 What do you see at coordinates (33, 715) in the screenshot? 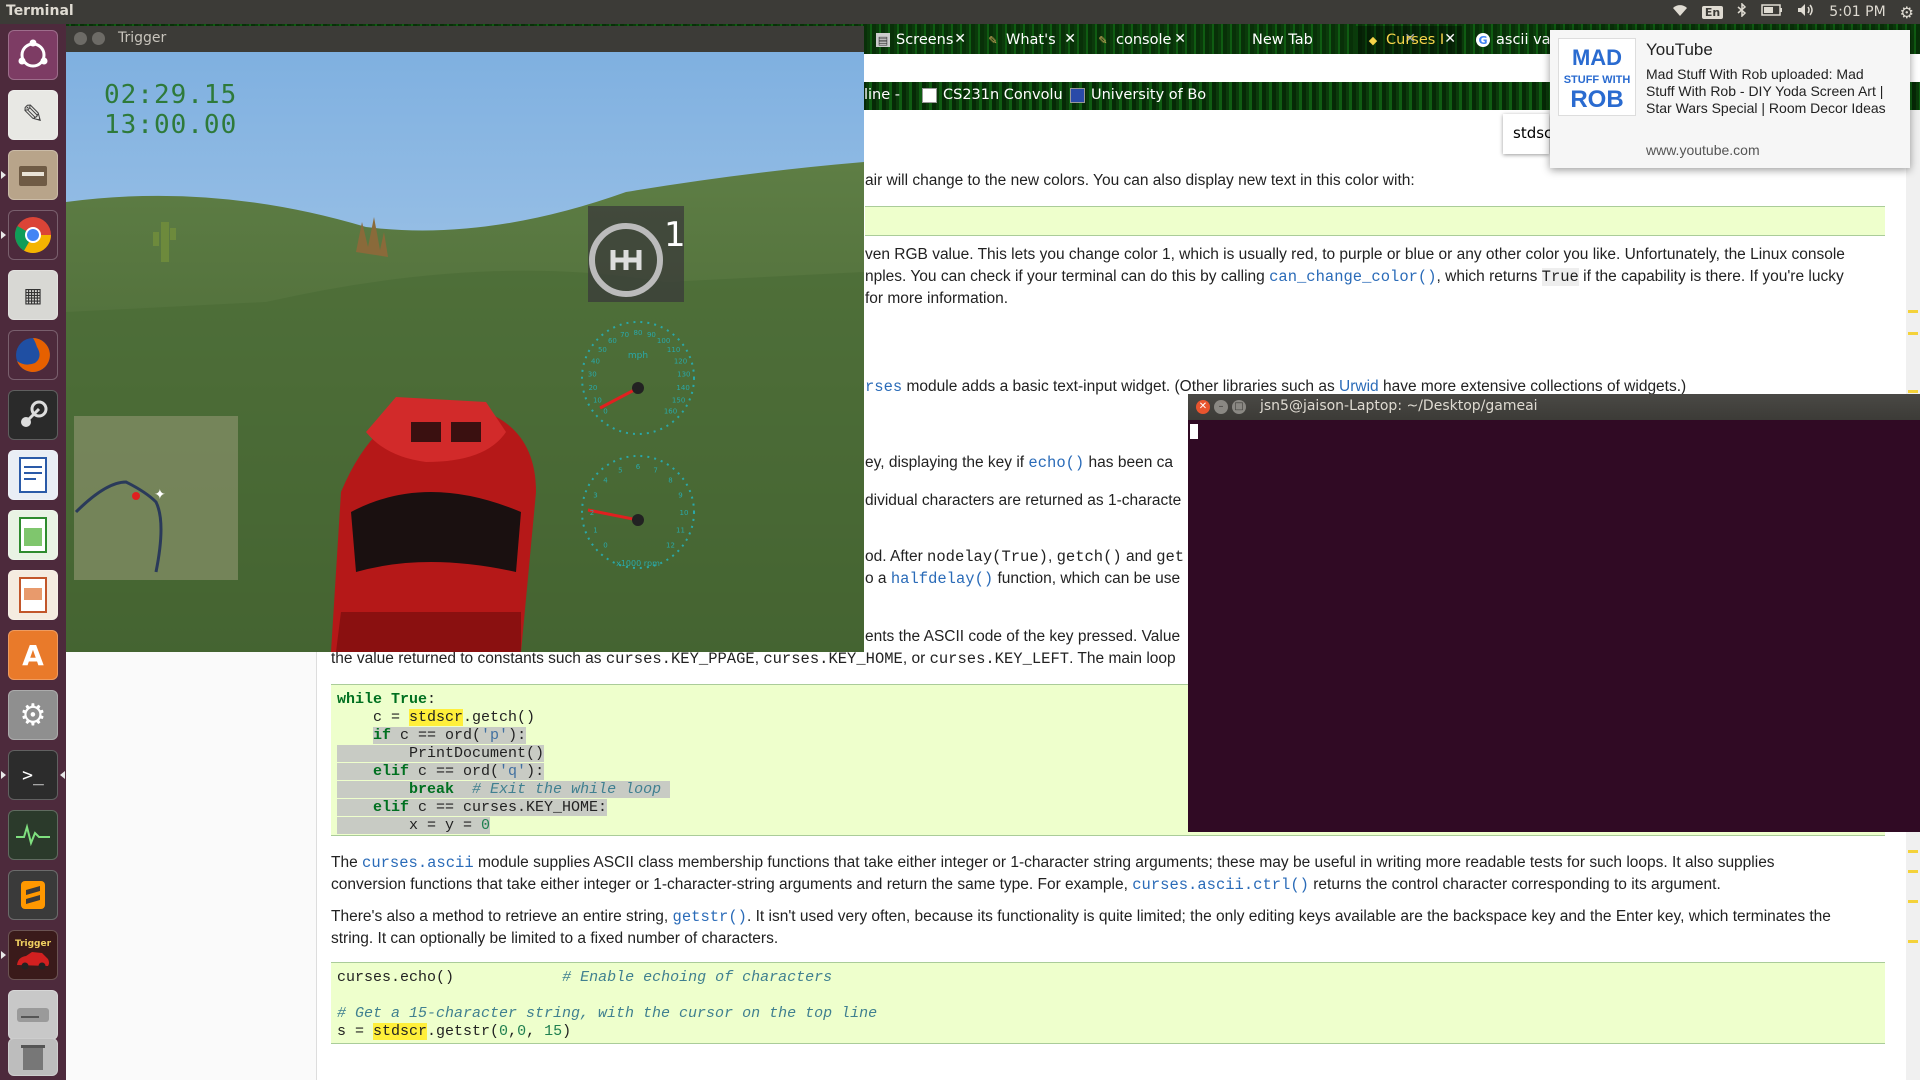
I see `system-settings-icon: ⚙` at bounding box center [33, 715].